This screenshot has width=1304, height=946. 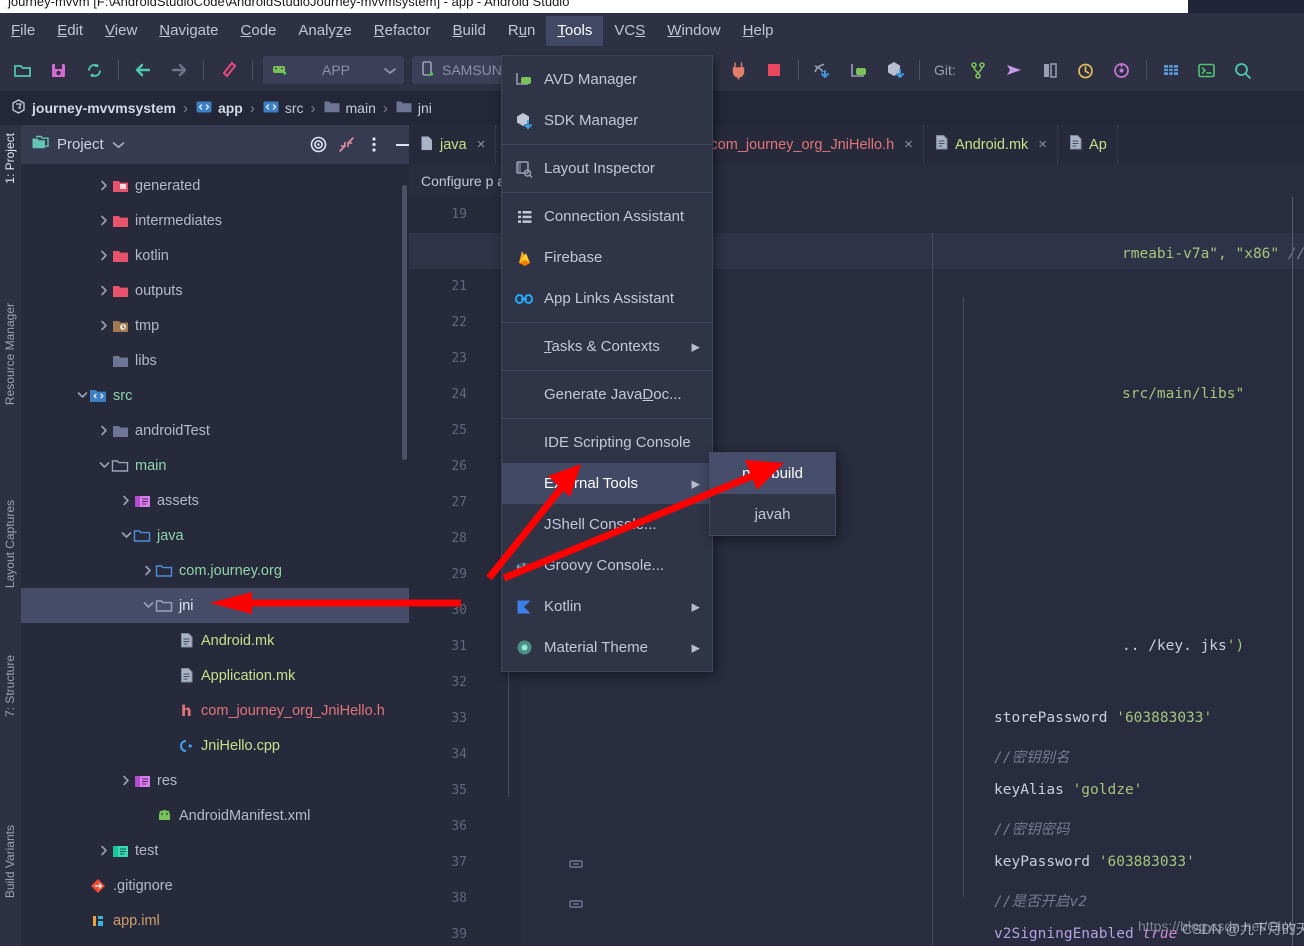 What do you see at coordinates (215, 185) in the screenshot?
I see `tree-node-generated: generated` at bounding box center [215, 185].